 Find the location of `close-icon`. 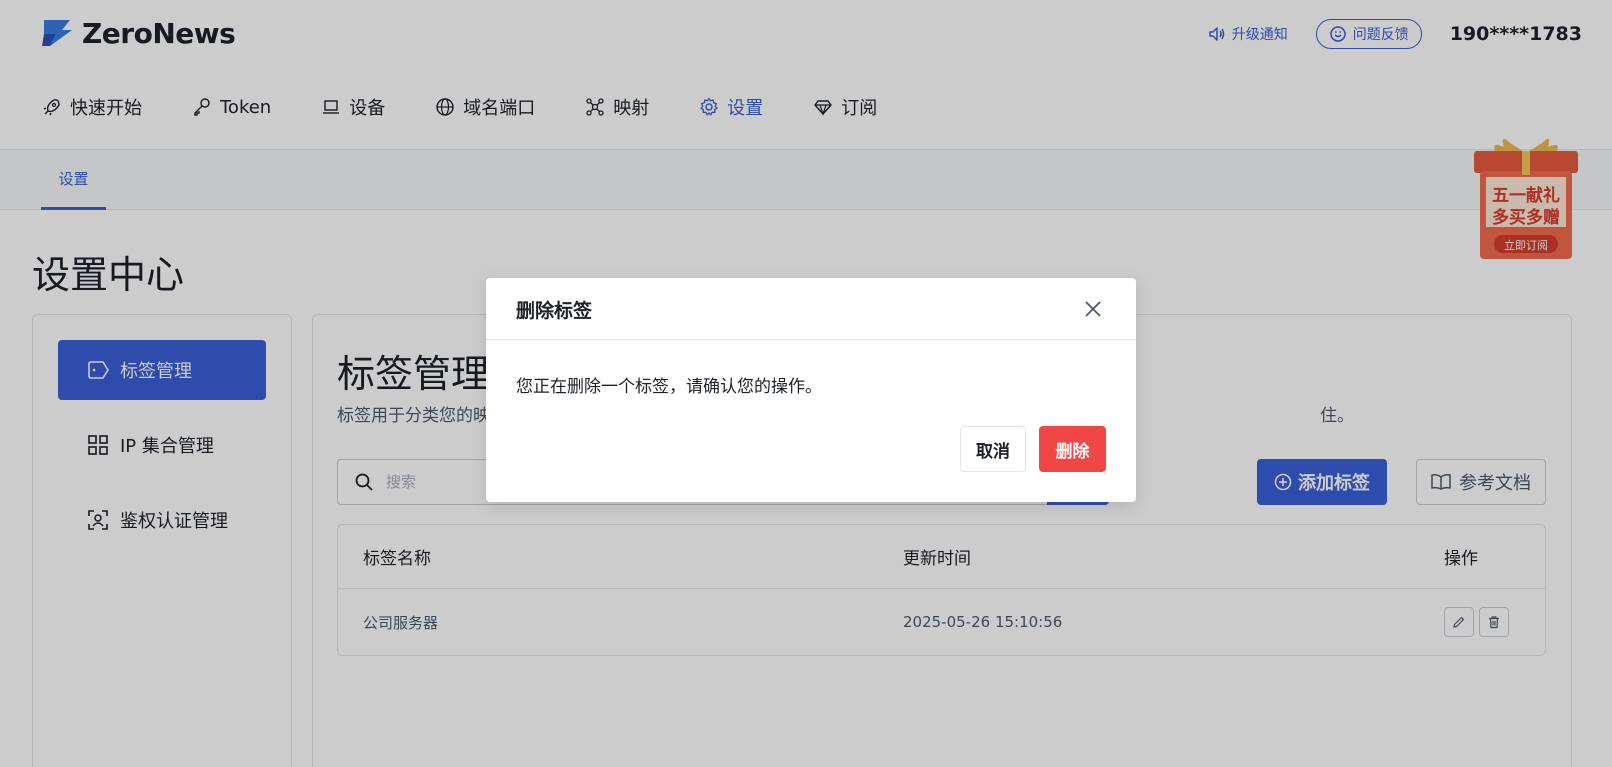

close-icon is located at coordinates (1093, 309).